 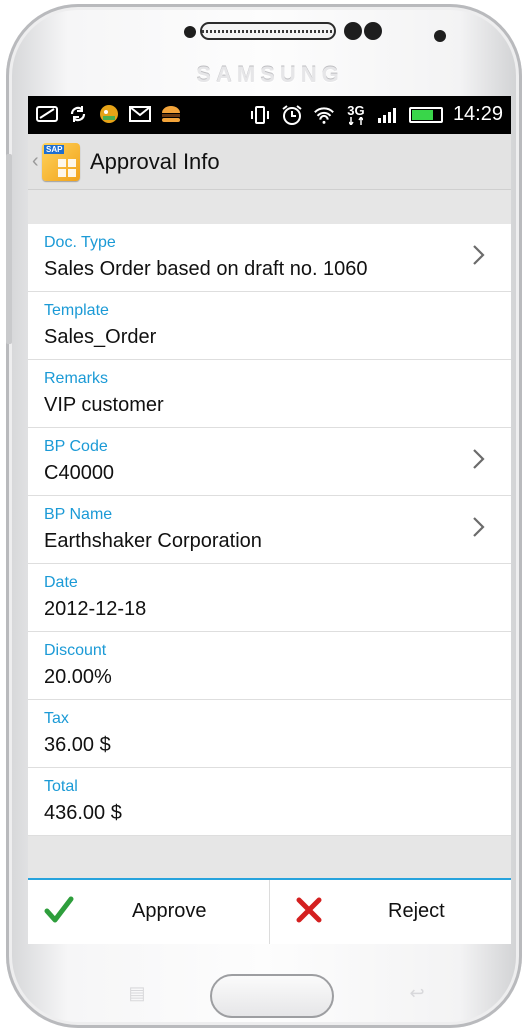 What do you see at coordinates (477, 114) in the screenshot?
I see `clock: 14:29` at bounding box center [477, 114].